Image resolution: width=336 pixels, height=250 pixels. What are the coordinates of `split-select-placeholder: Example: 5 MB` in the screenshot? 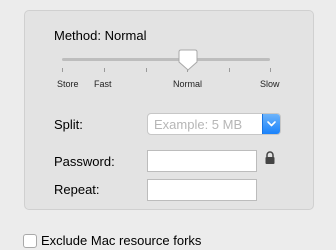 It's located at (198, 124).